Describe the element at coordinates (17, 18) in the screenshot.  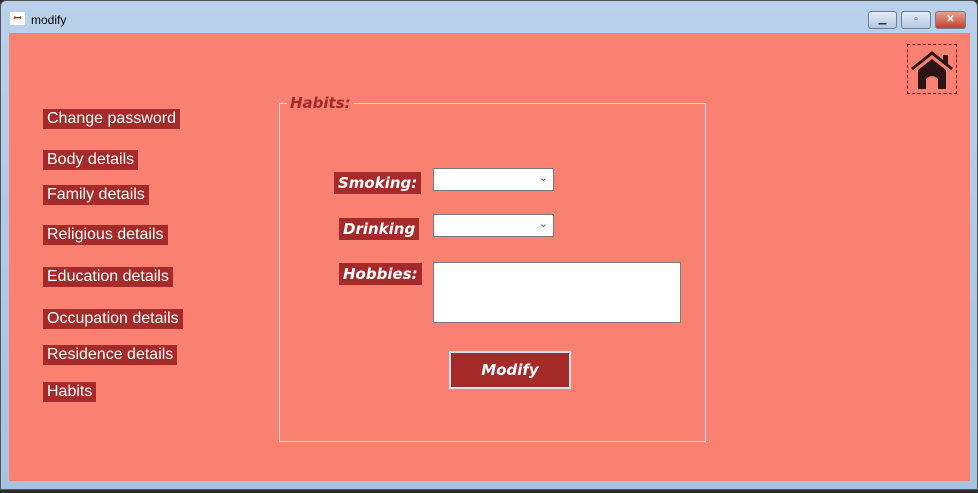
I see `app-icon: ꟷ` at that location.